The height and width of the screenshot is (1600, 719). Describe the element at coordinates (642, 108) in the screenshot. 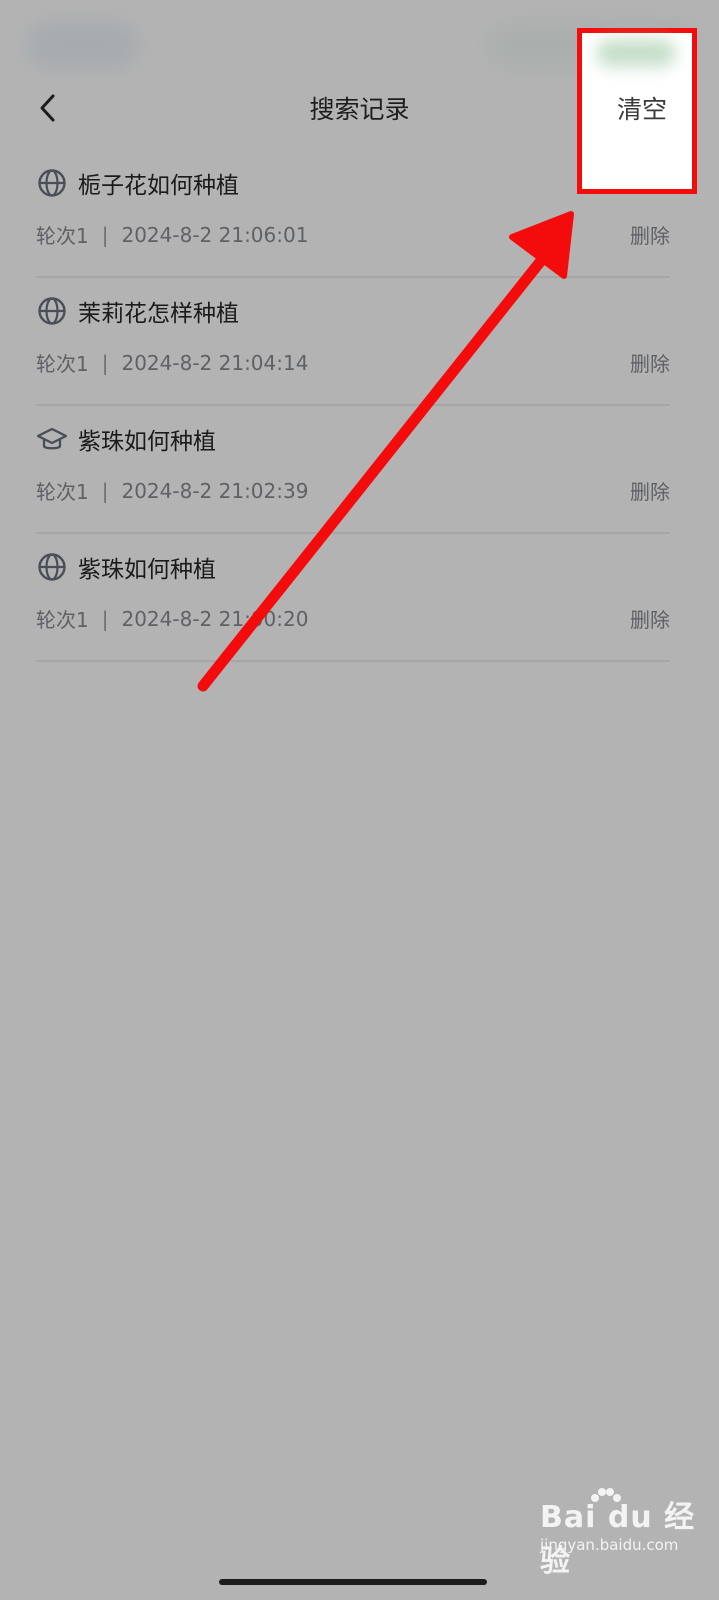

I see `clear-all-button: 清空` at that location.